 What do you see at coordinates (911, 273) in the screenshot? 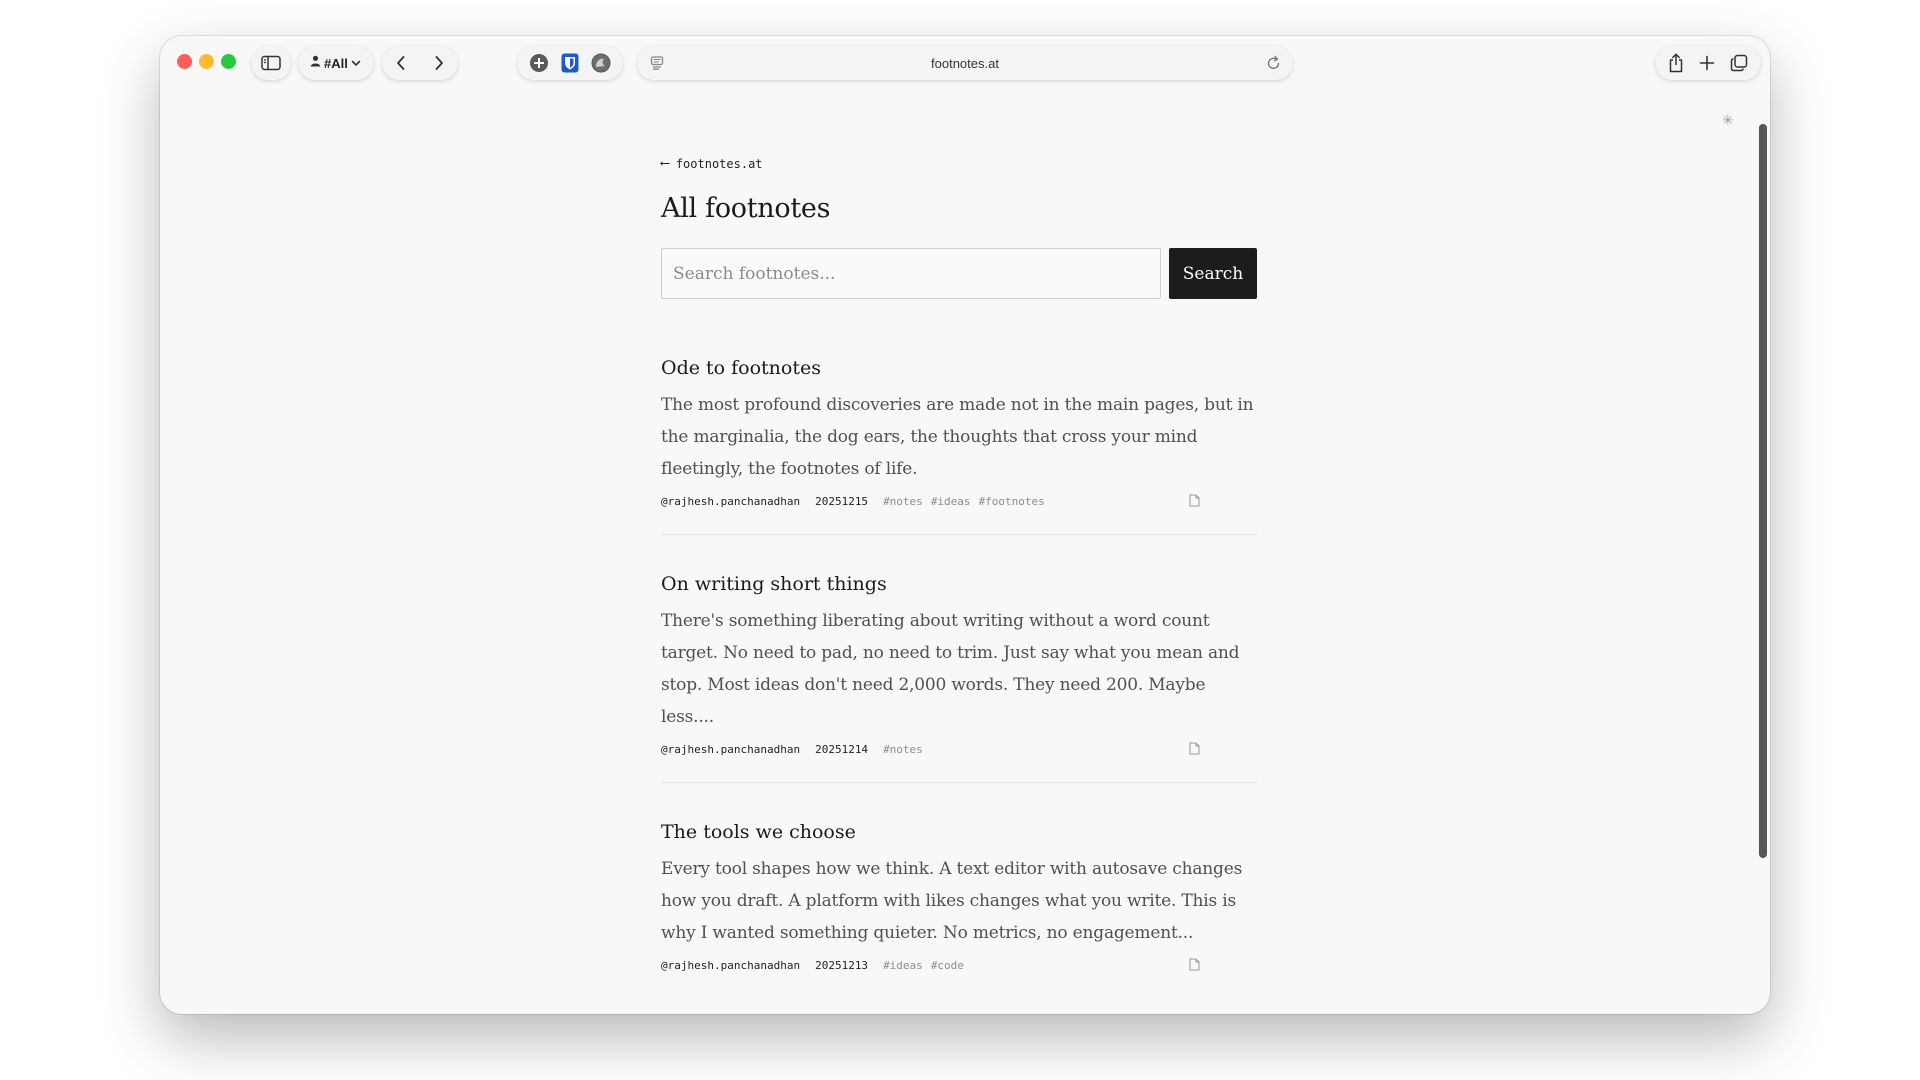
I see `search-input` at bounding box center [911, 273].